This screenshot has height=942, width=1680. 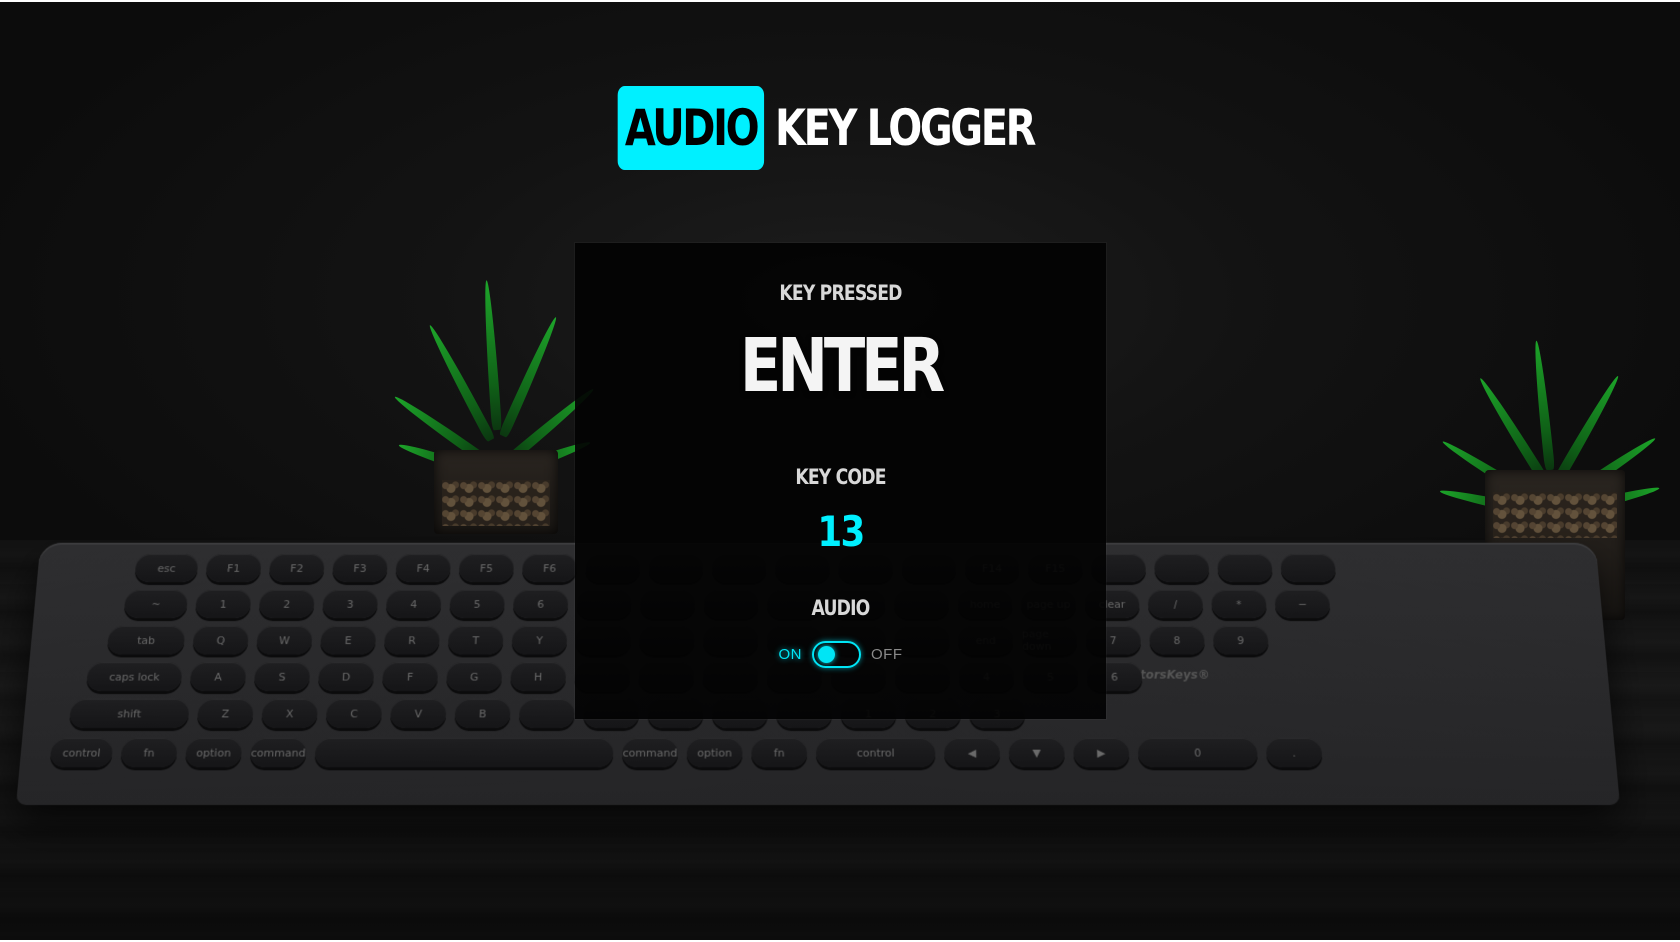 What do you see at coordinates (359, 568) in the screenshot?
I see `keyboard-key: F3` at bounding box center [359, 568].